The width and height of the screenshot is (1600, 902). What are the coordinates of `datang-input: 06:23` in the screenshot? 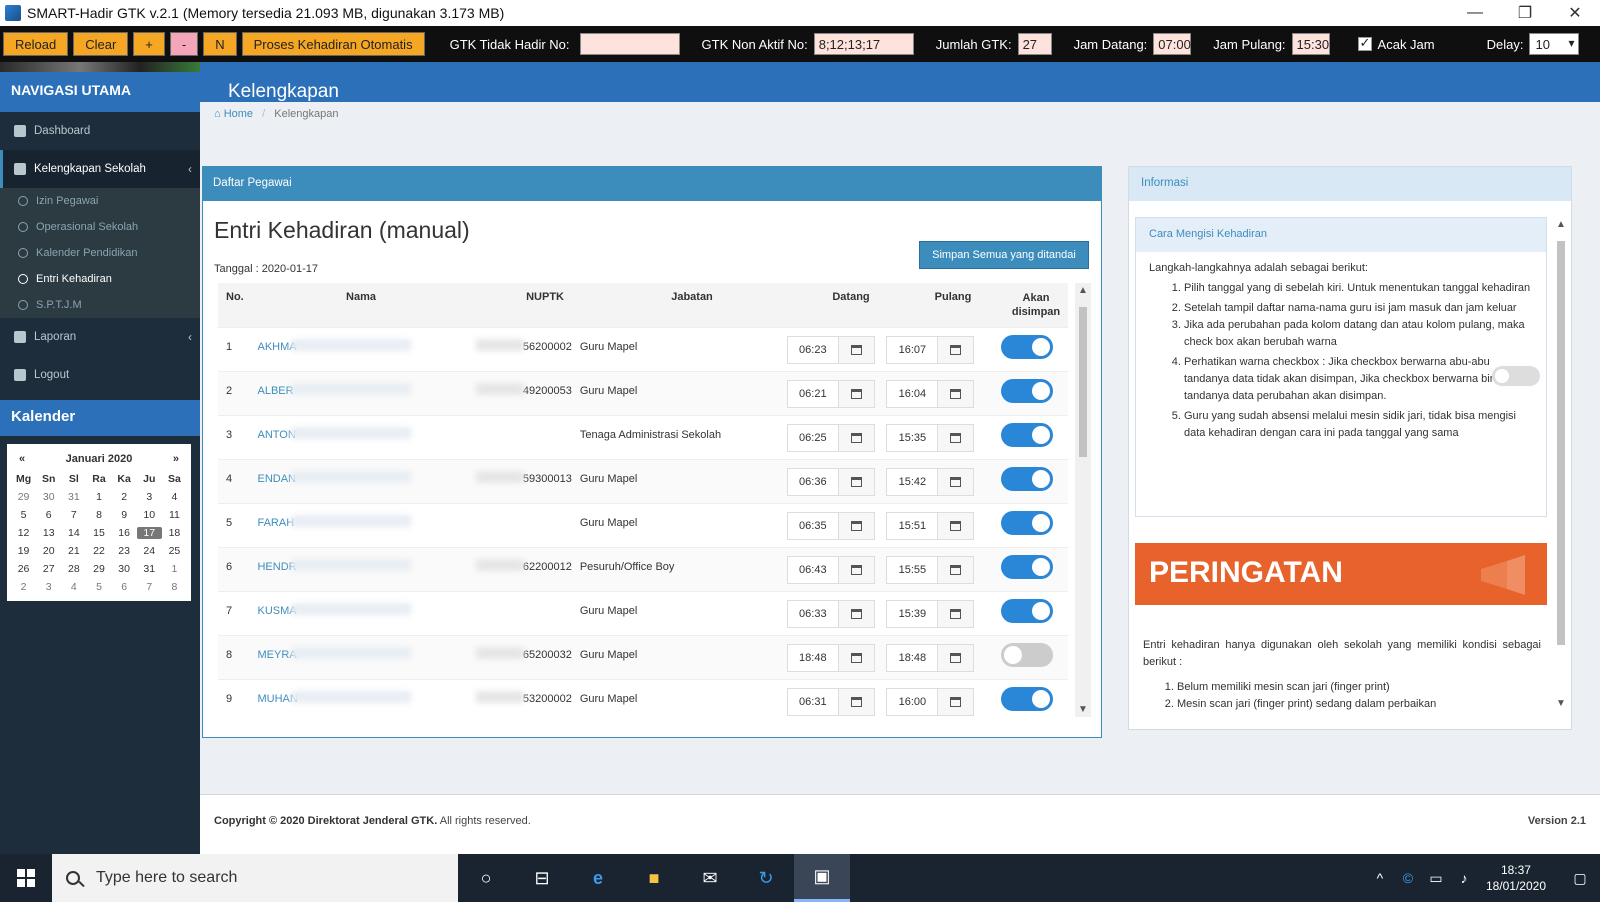 It's located at (812, 350).